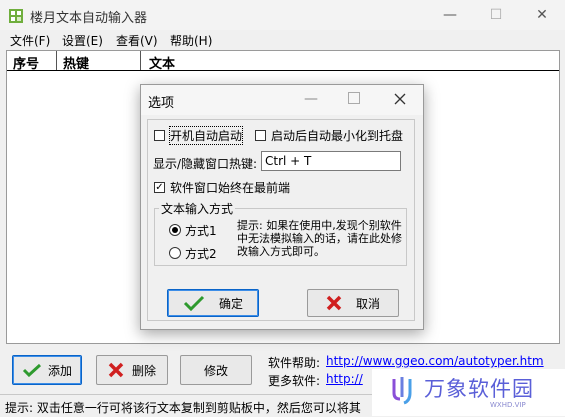 This screenshot has height=417, width=565. What do you see at coordinates (143, 370) in the screenshot?
I see `delete-button-label: 删除` at bounding box center [143, 370].